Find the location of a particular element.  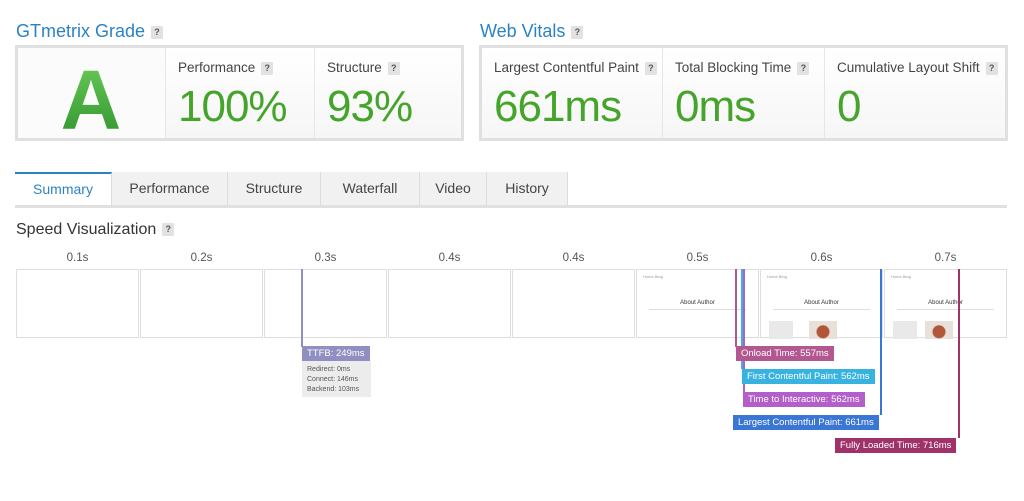

structure-cell: Structure? 93% is located at coordinates (387, 93).